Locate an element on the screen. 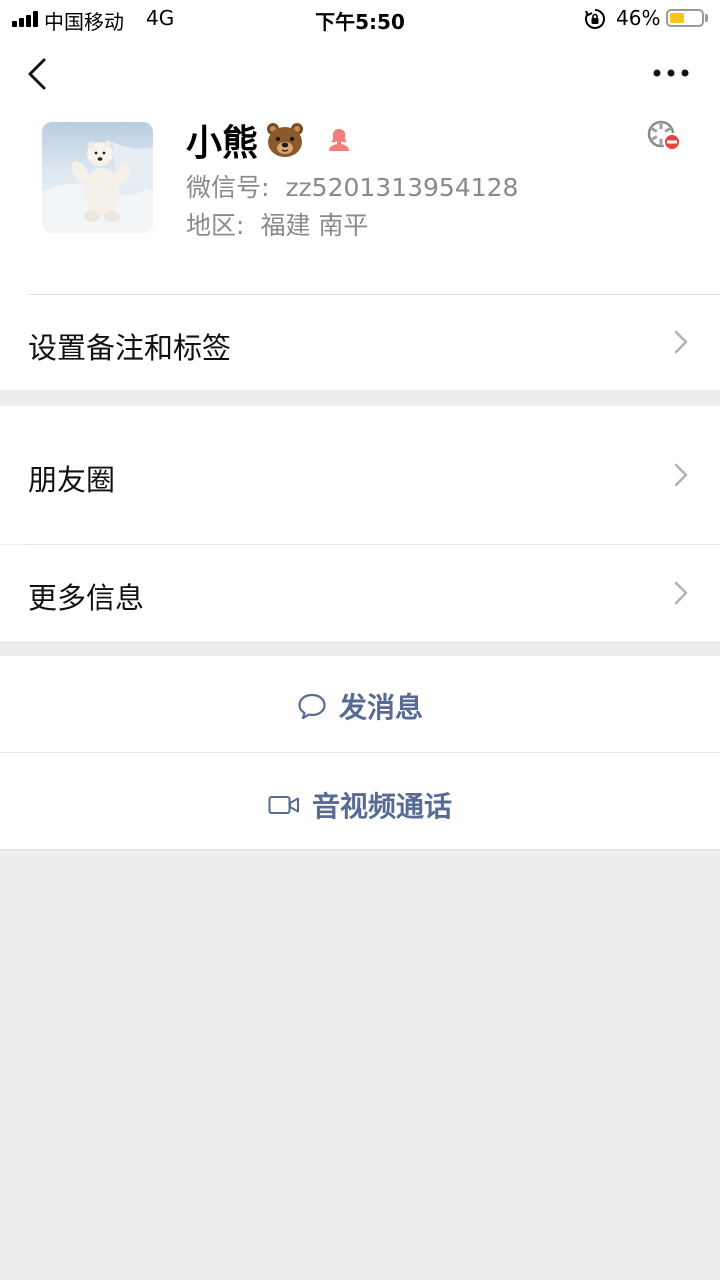 The width and height of the screenshot is (720, 1280). wechat-id-value: zz5201313954128 is located at coordinates (402, 187).